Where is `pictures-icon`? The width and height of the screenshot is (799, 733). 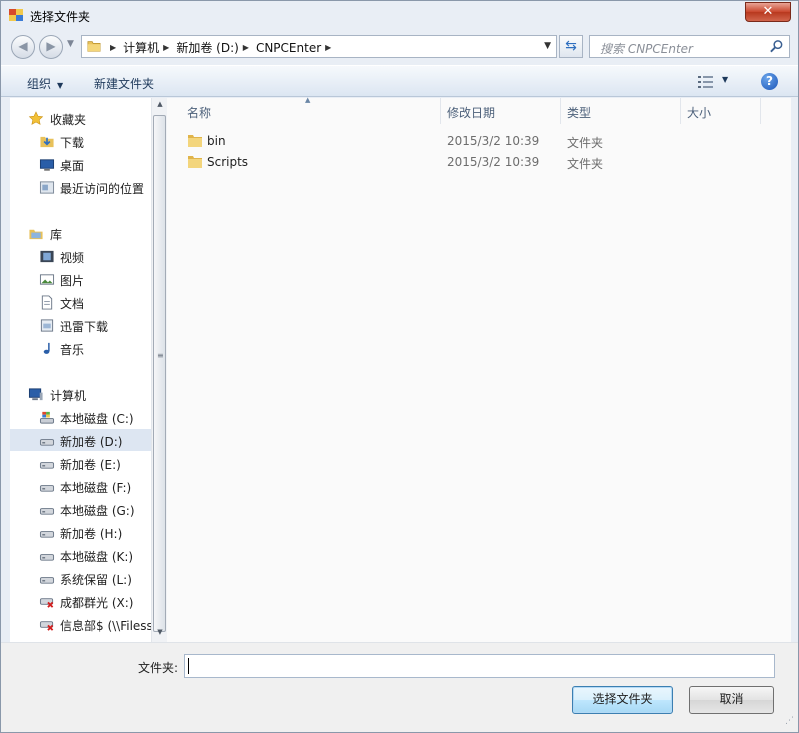 pictures-icon is located at coordinates (47, 279).